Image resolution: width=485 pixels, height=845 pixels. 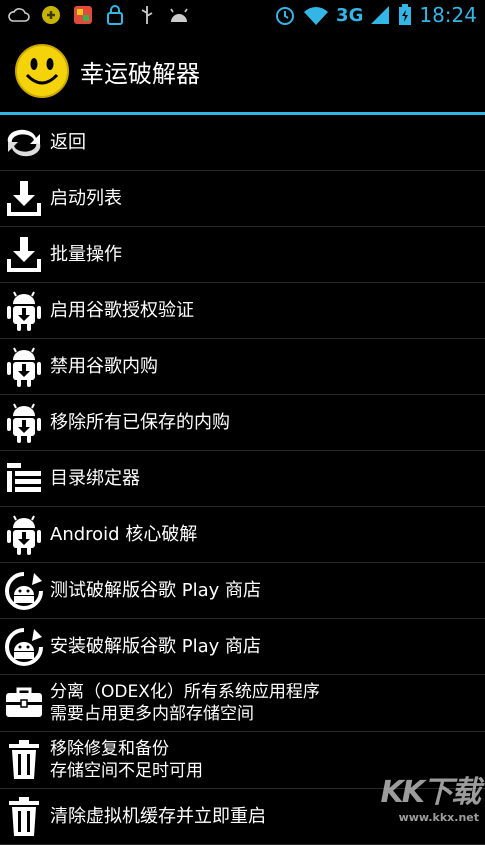 What do you see at coordinates (140, 422) in the screenshot?
I see `menu-item-label: 移除所有已保存的内购` at bounding box center [140, 422].